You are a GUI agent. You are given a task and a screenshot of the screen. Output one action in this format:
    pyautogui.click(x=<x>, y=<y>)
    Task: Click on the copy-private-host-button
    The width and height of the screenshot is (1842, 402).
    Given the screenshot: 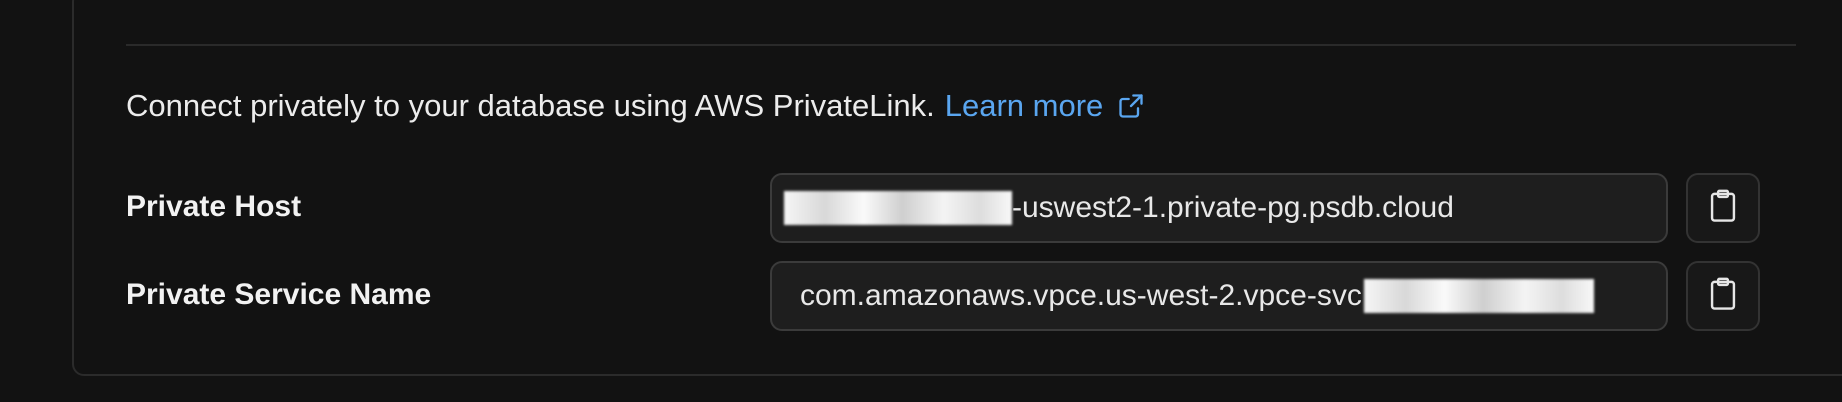 What is the action you would take?
    pyautogui.click(x=1723, y=208)
    